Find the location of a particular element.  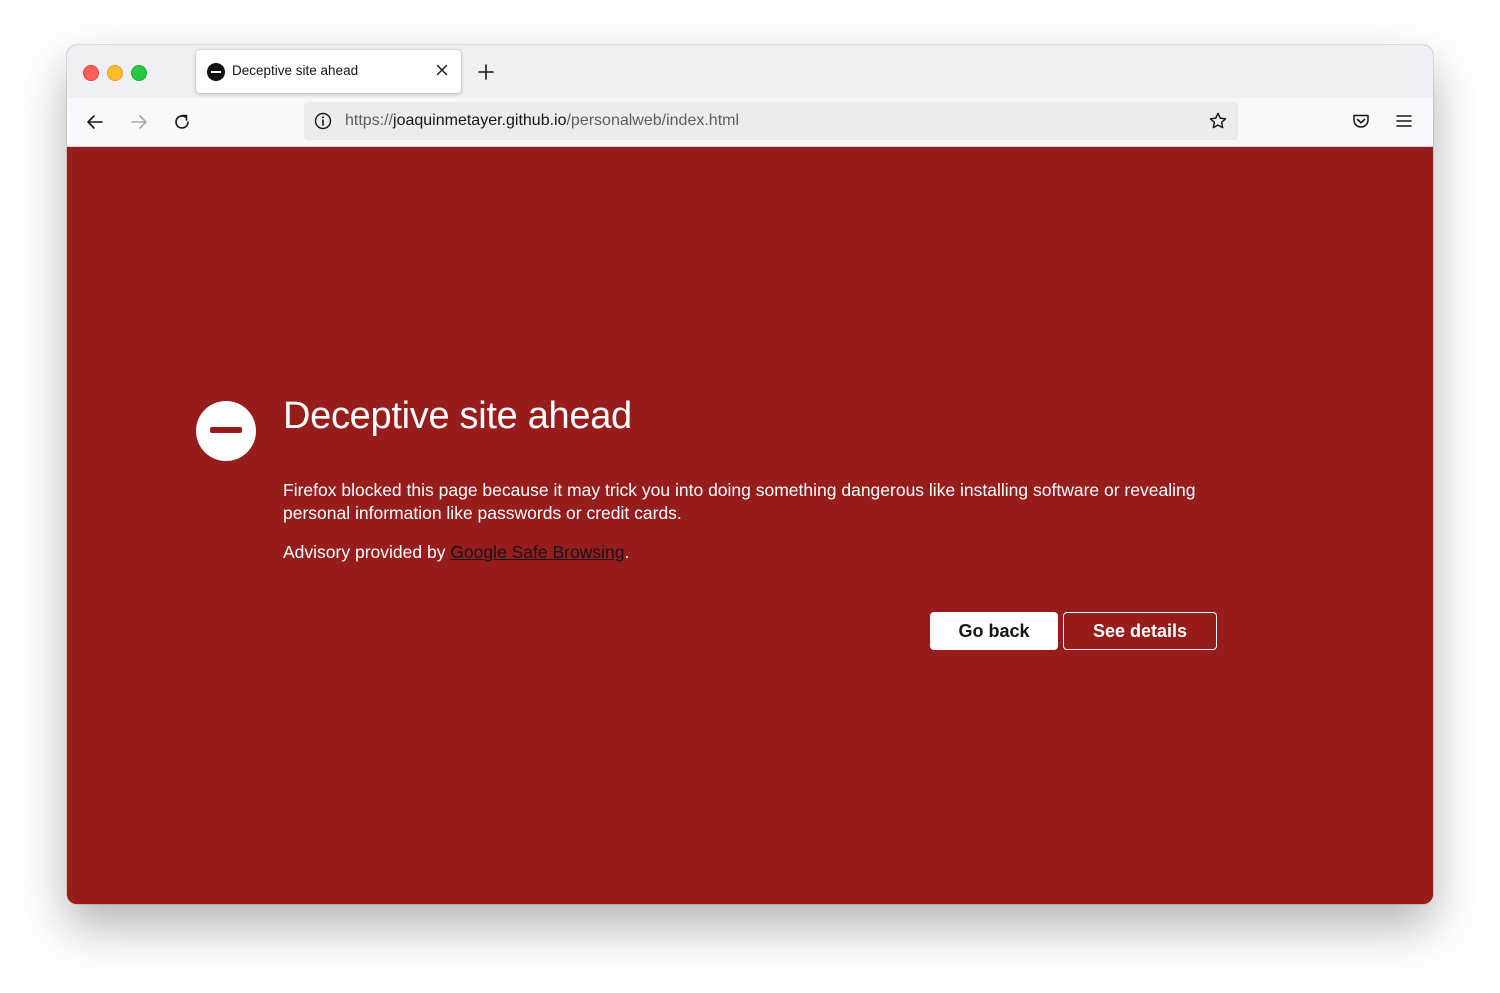

see-details-button: See details is located at coordinates (1140, 631).